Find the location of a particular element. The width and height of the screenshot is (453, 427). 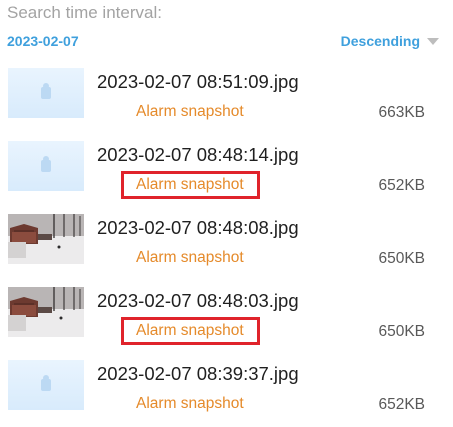

sort-order-button: Descending is located at coordinates (390, 41).